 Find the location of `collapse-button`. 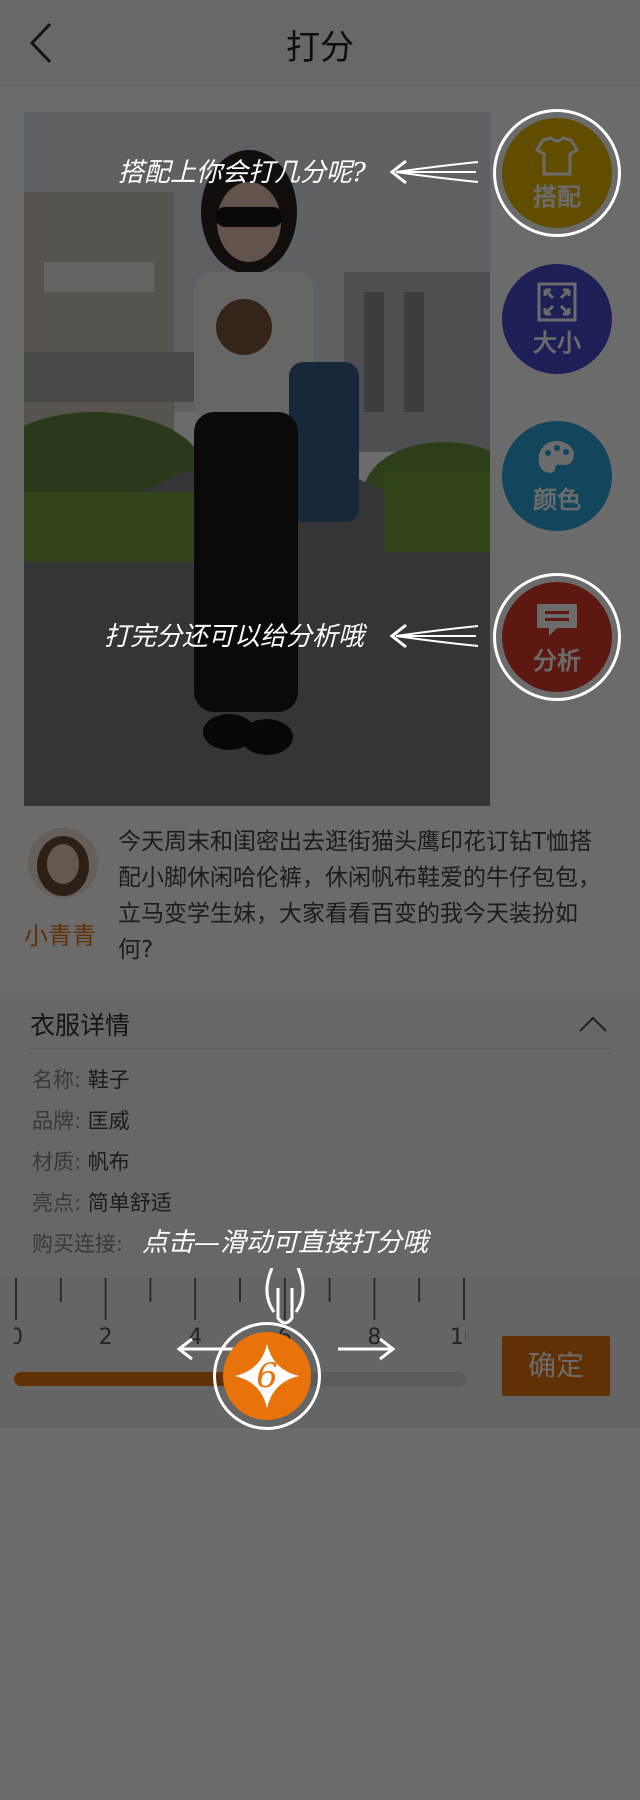

collapse-button is located at coordinates (593, 1024).